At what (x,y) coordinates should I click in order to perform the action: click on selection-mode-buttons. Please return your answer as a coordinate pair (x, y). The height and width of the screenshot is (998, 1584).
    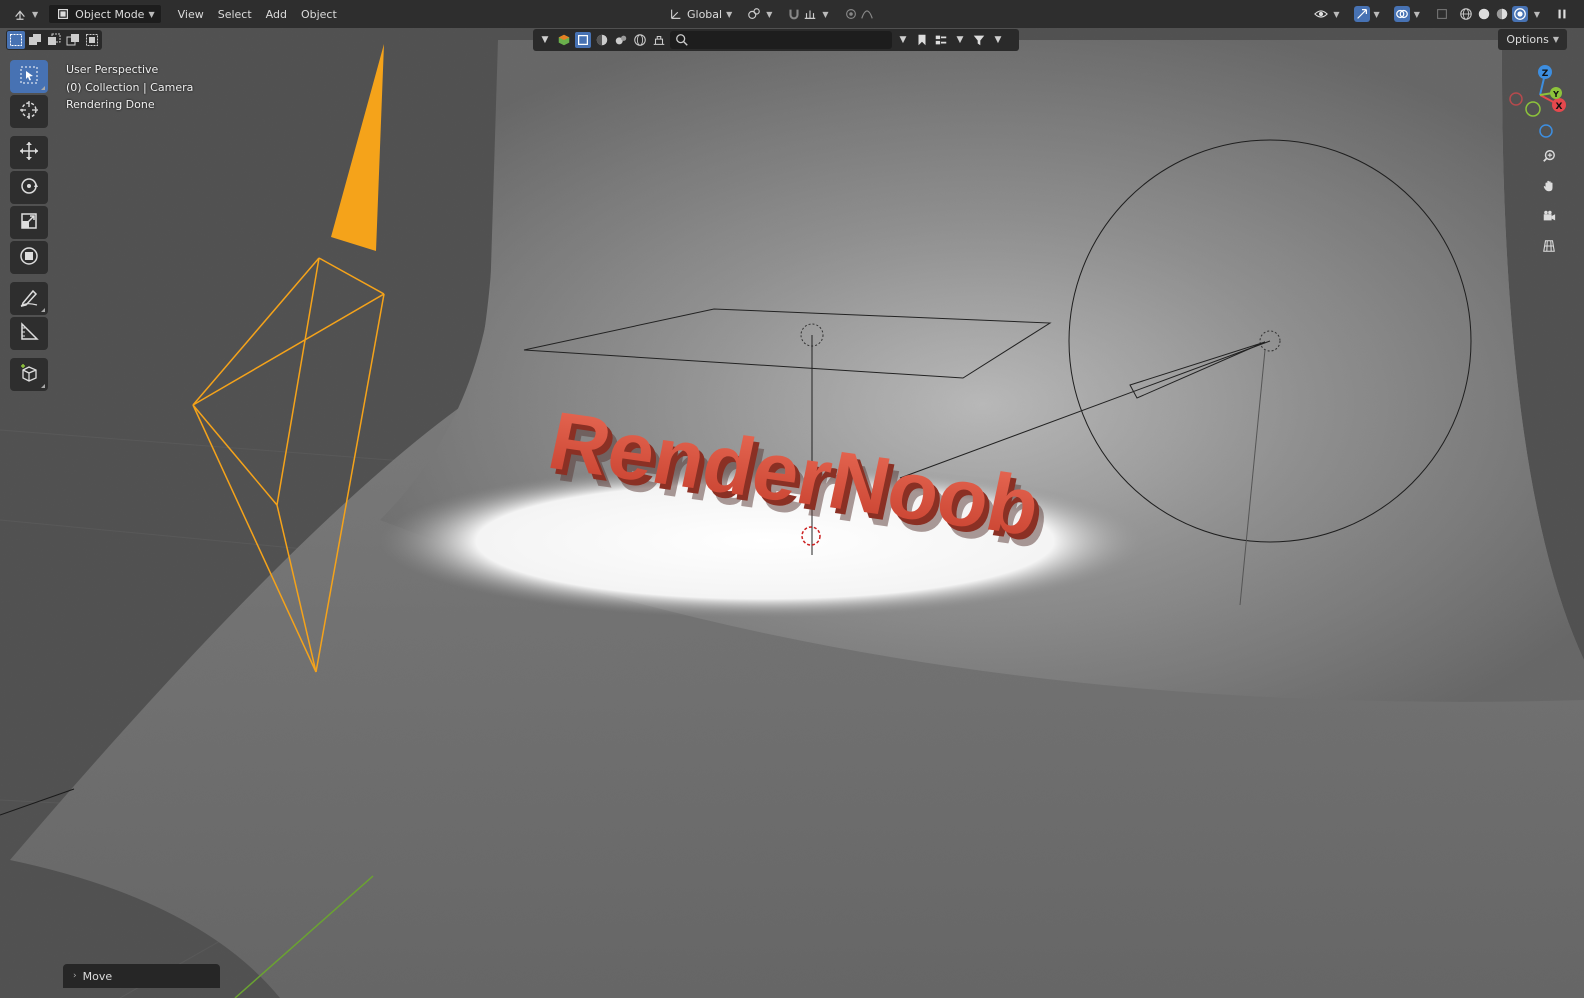
    Looking at the image, I should click on (54, 40).